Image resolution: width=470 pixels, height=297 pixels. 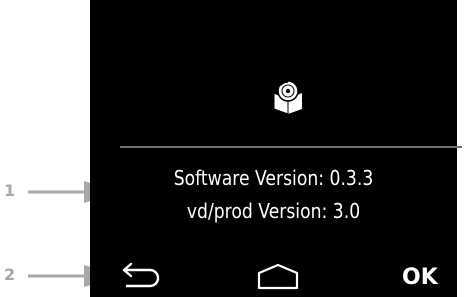 I want to click on callout-number-2: 2, so click(x=10, y=274).